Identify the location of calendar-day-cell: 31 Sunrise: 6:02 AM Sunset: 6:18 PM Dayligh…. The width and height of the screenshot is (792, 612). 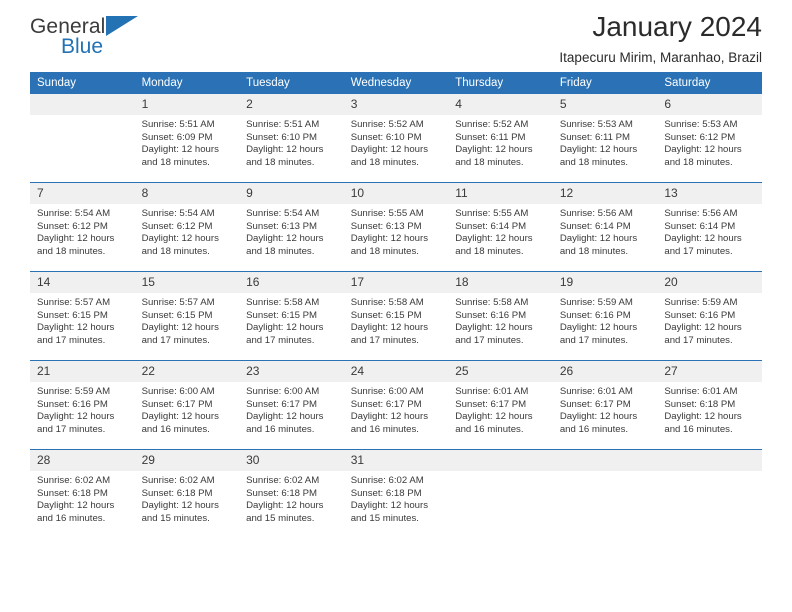
(396, 493).